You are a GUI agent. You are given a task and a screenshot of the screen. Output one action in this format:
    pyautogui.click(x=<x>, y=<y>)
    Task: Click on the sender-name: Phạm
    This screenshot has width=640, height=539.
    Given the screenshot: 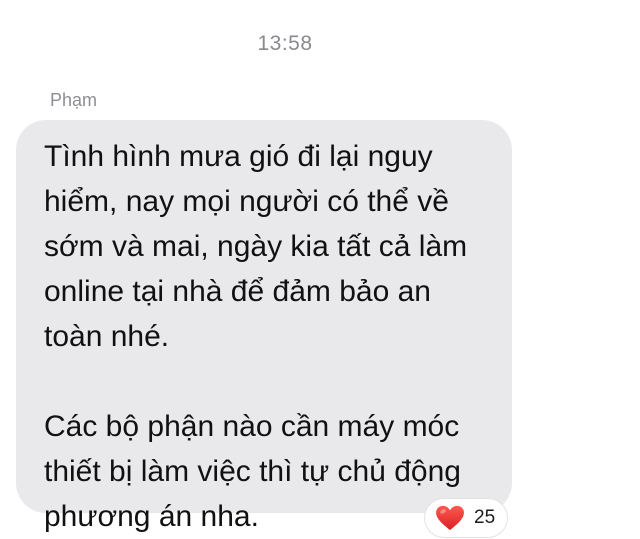 What is the action you would take?
    pyautogui.click(x=74, y=100)
    